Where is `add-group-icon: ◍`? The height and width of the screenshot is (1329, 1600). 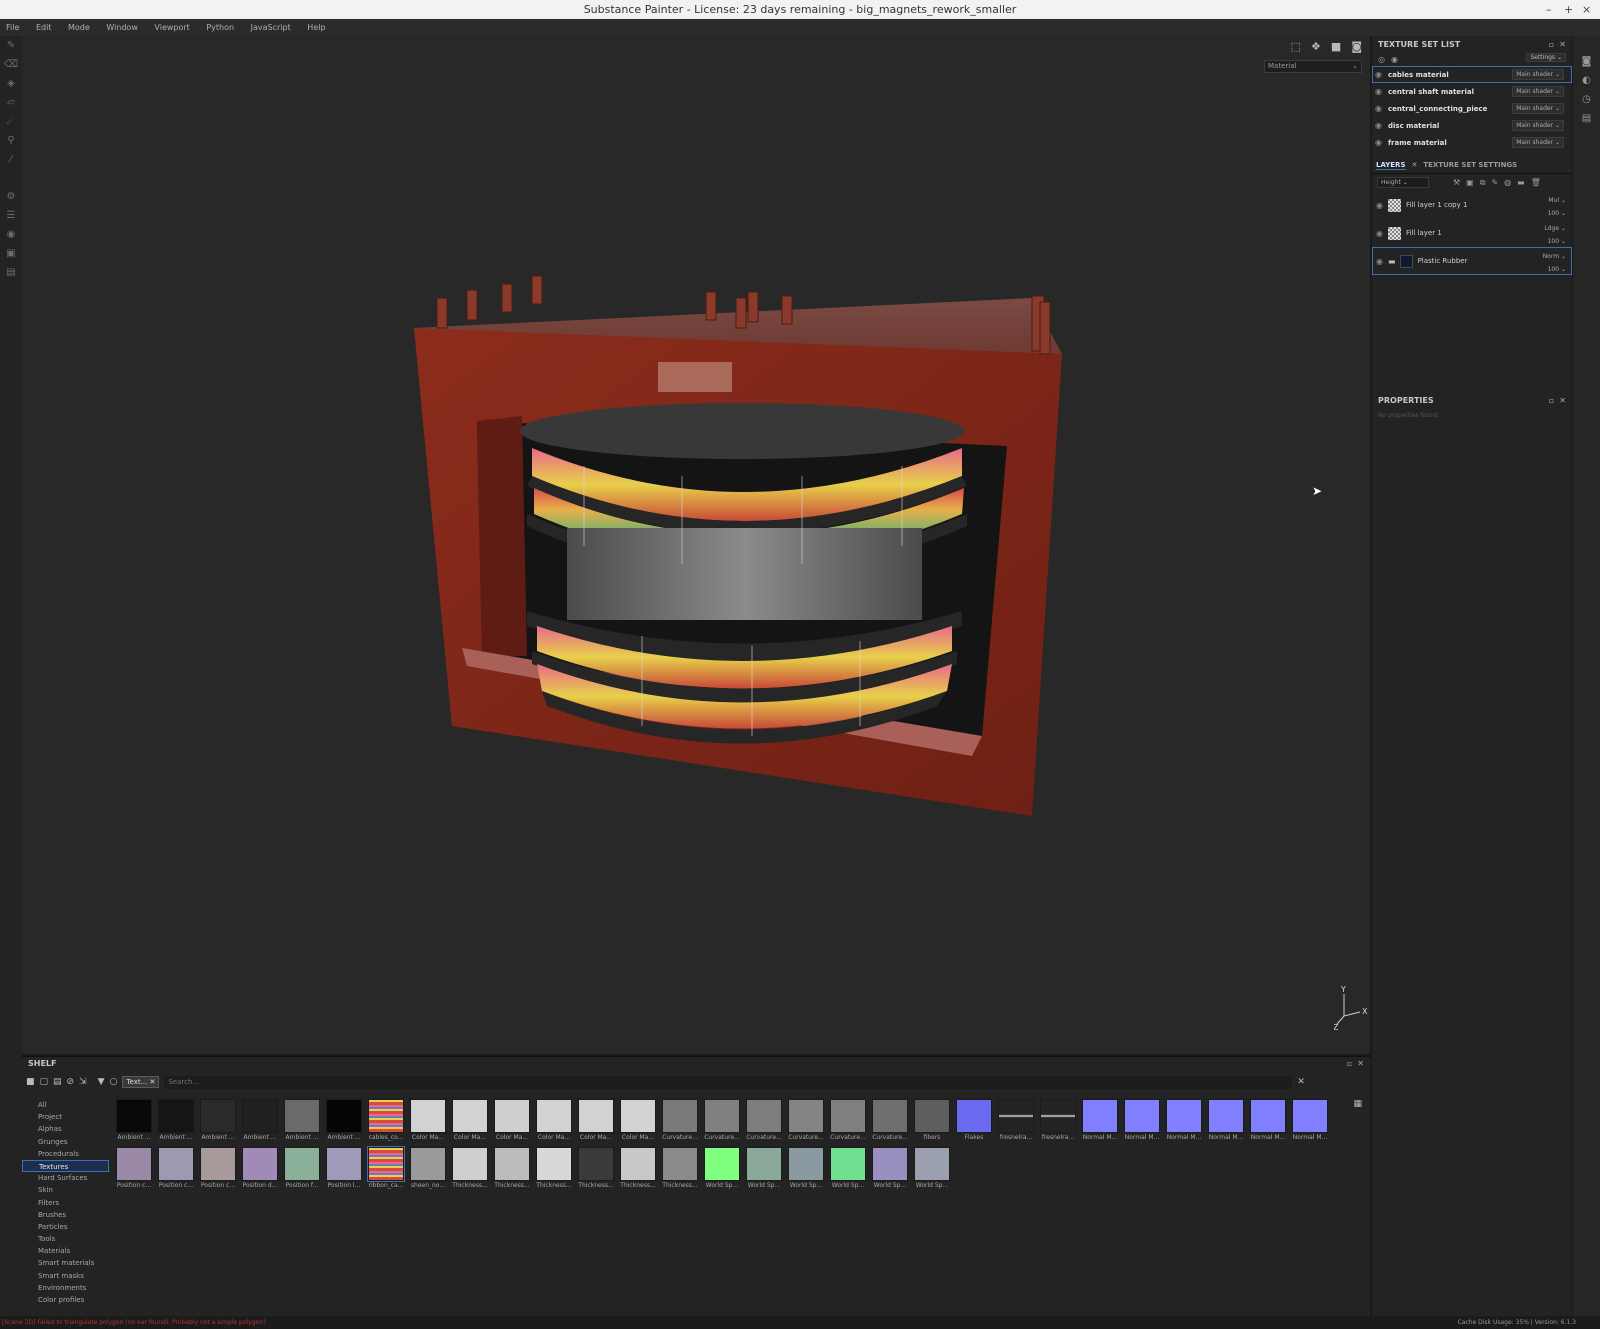 add-group-icon: ◍ is located at coordinates (1507, 182).